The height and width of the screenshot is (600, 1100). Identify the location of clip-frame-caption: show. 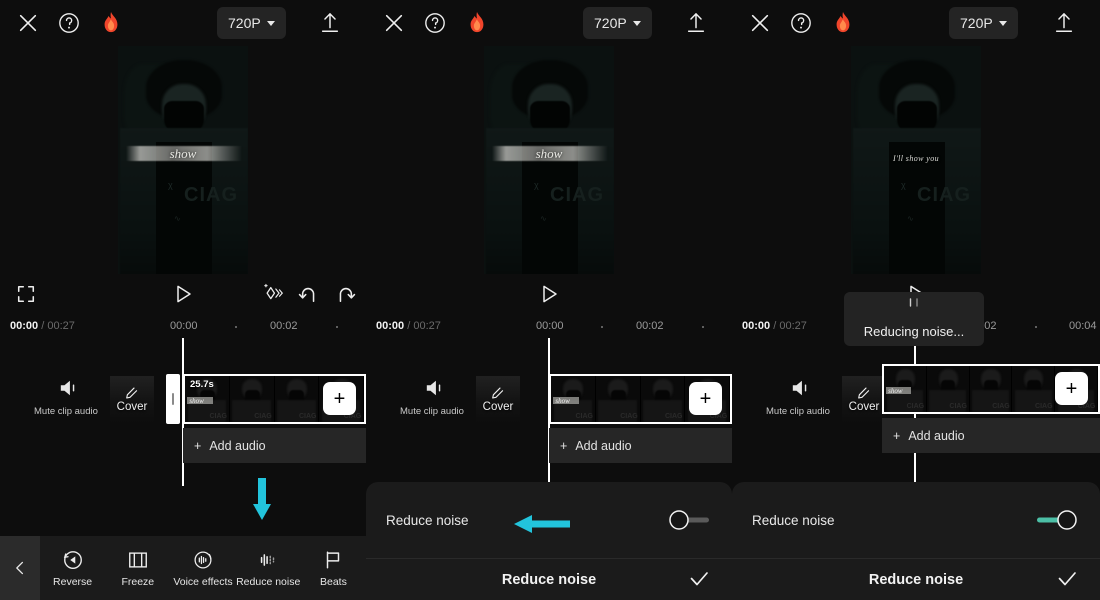
(895, 390).